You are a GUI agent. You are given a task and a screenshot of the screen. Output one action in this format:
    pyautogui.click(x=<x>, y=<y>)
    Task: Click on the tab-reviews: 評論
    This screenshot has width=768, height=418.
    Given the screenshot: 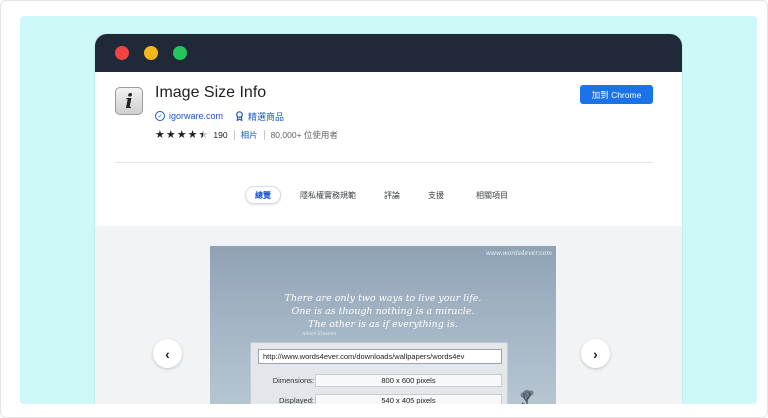 What is the action you would take?
    pyautogui.click(x=392, y=195)
    